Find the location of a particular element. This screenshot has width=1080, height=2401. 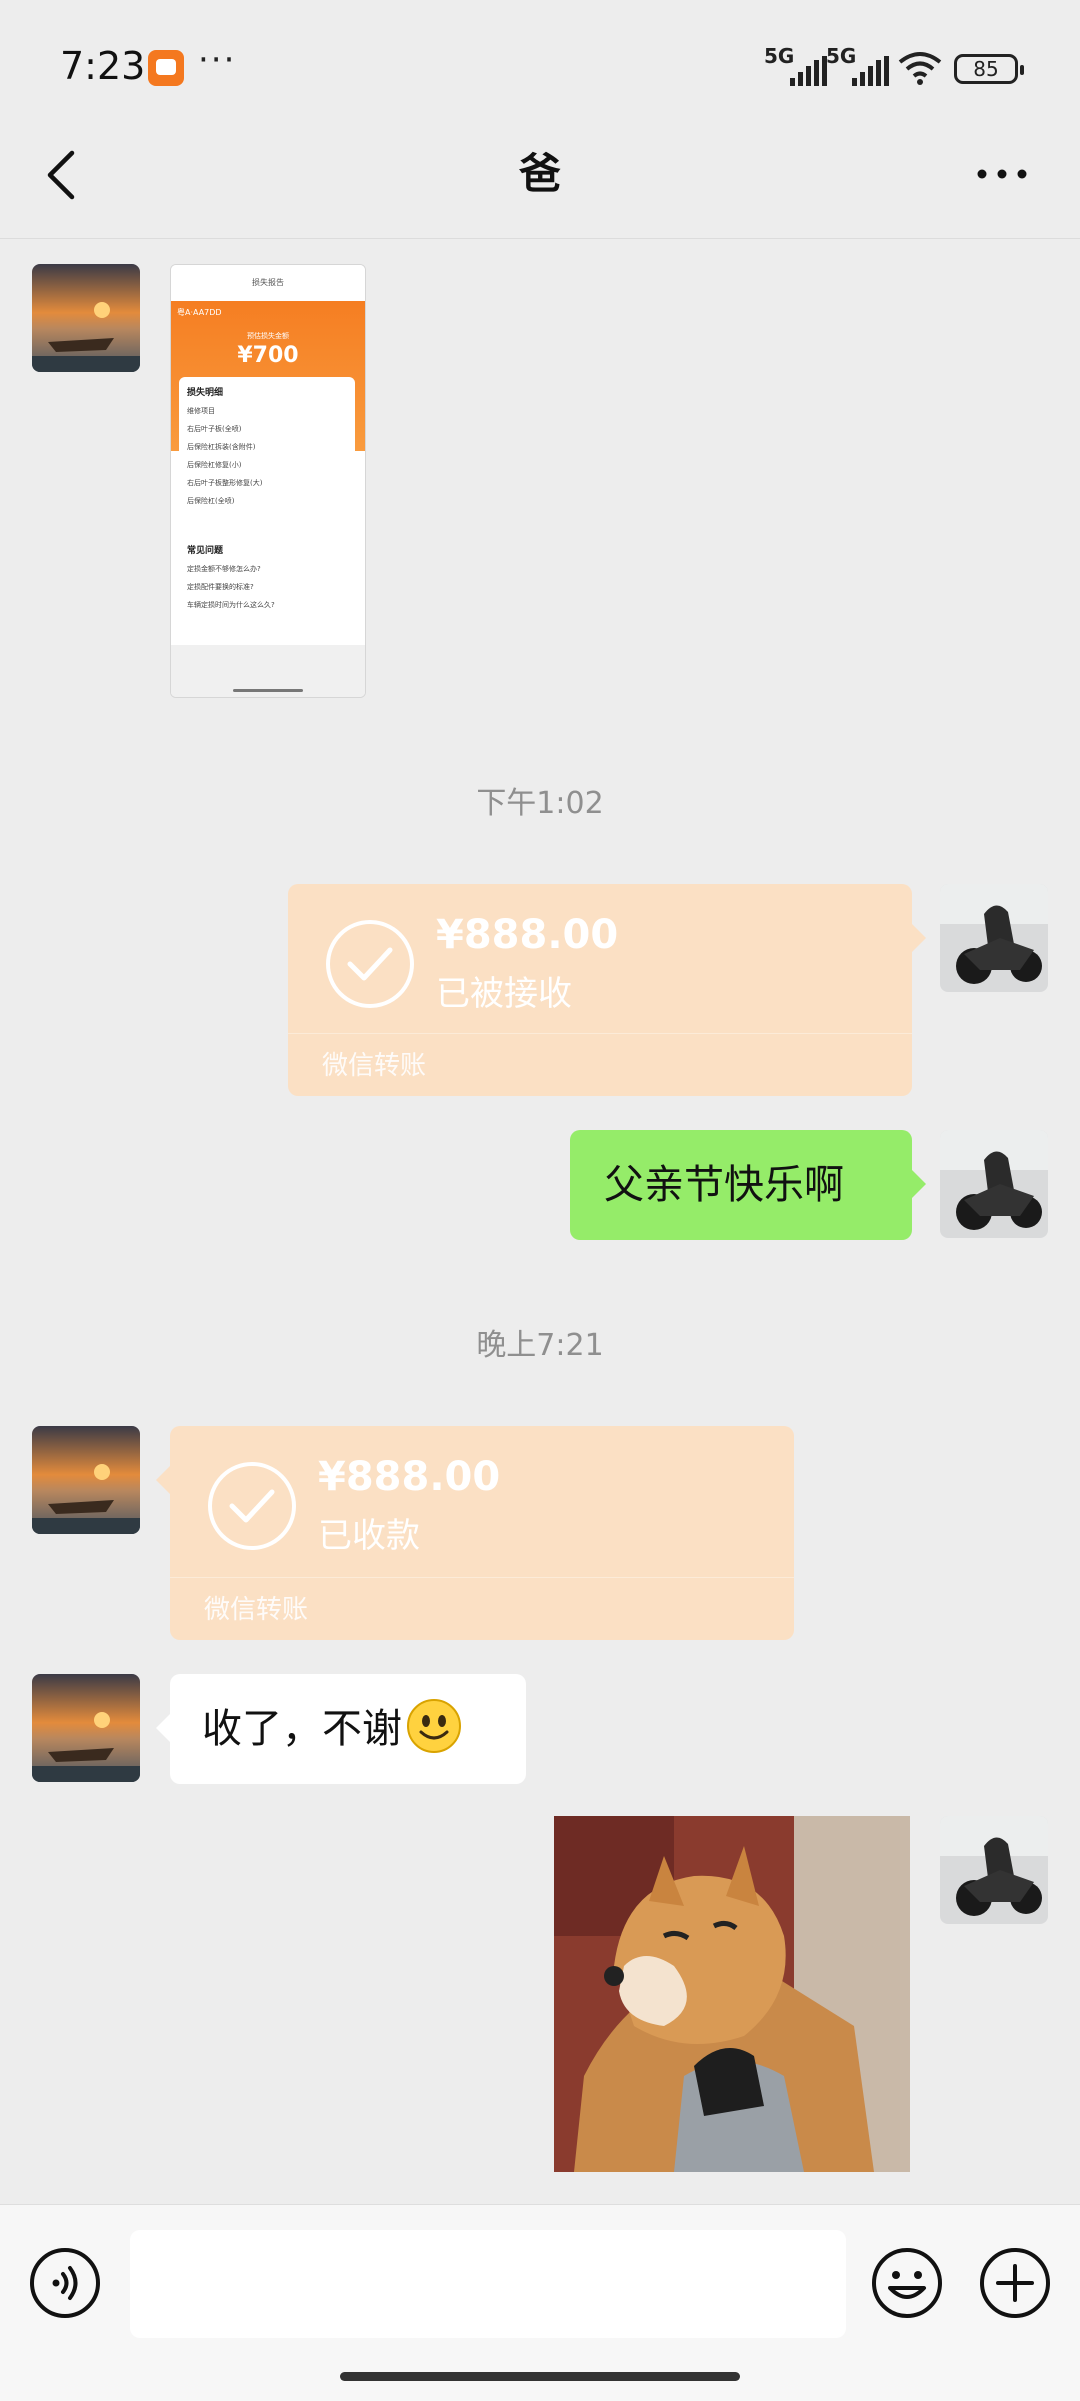

emoji-button is located at coordinates (907, 2283).